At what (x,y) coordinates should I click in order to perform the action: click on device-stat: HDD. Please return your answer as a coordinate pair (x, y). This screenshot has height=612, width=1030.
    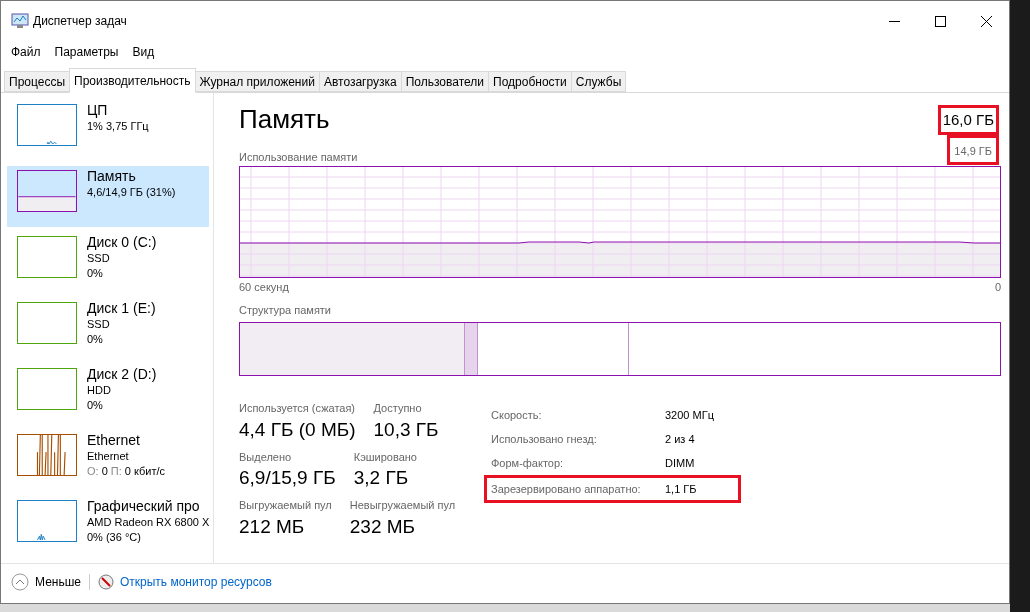
    Looking at the image, I should click on (99, 390).